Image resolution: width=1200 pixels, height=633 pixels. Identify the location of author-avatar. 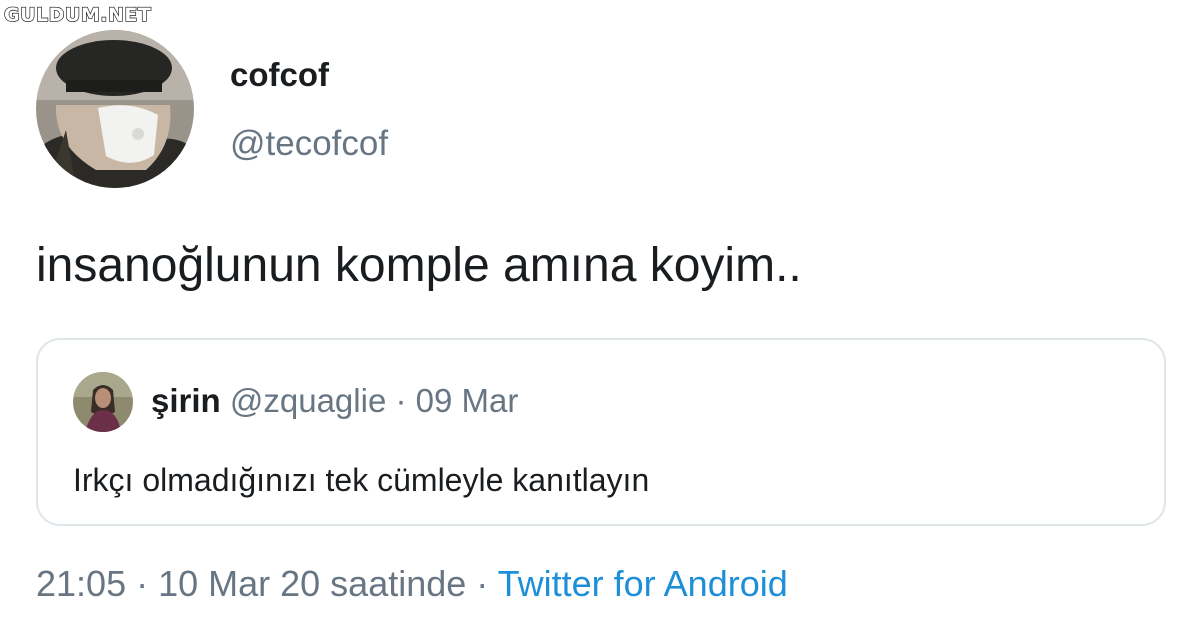
(115, 109).